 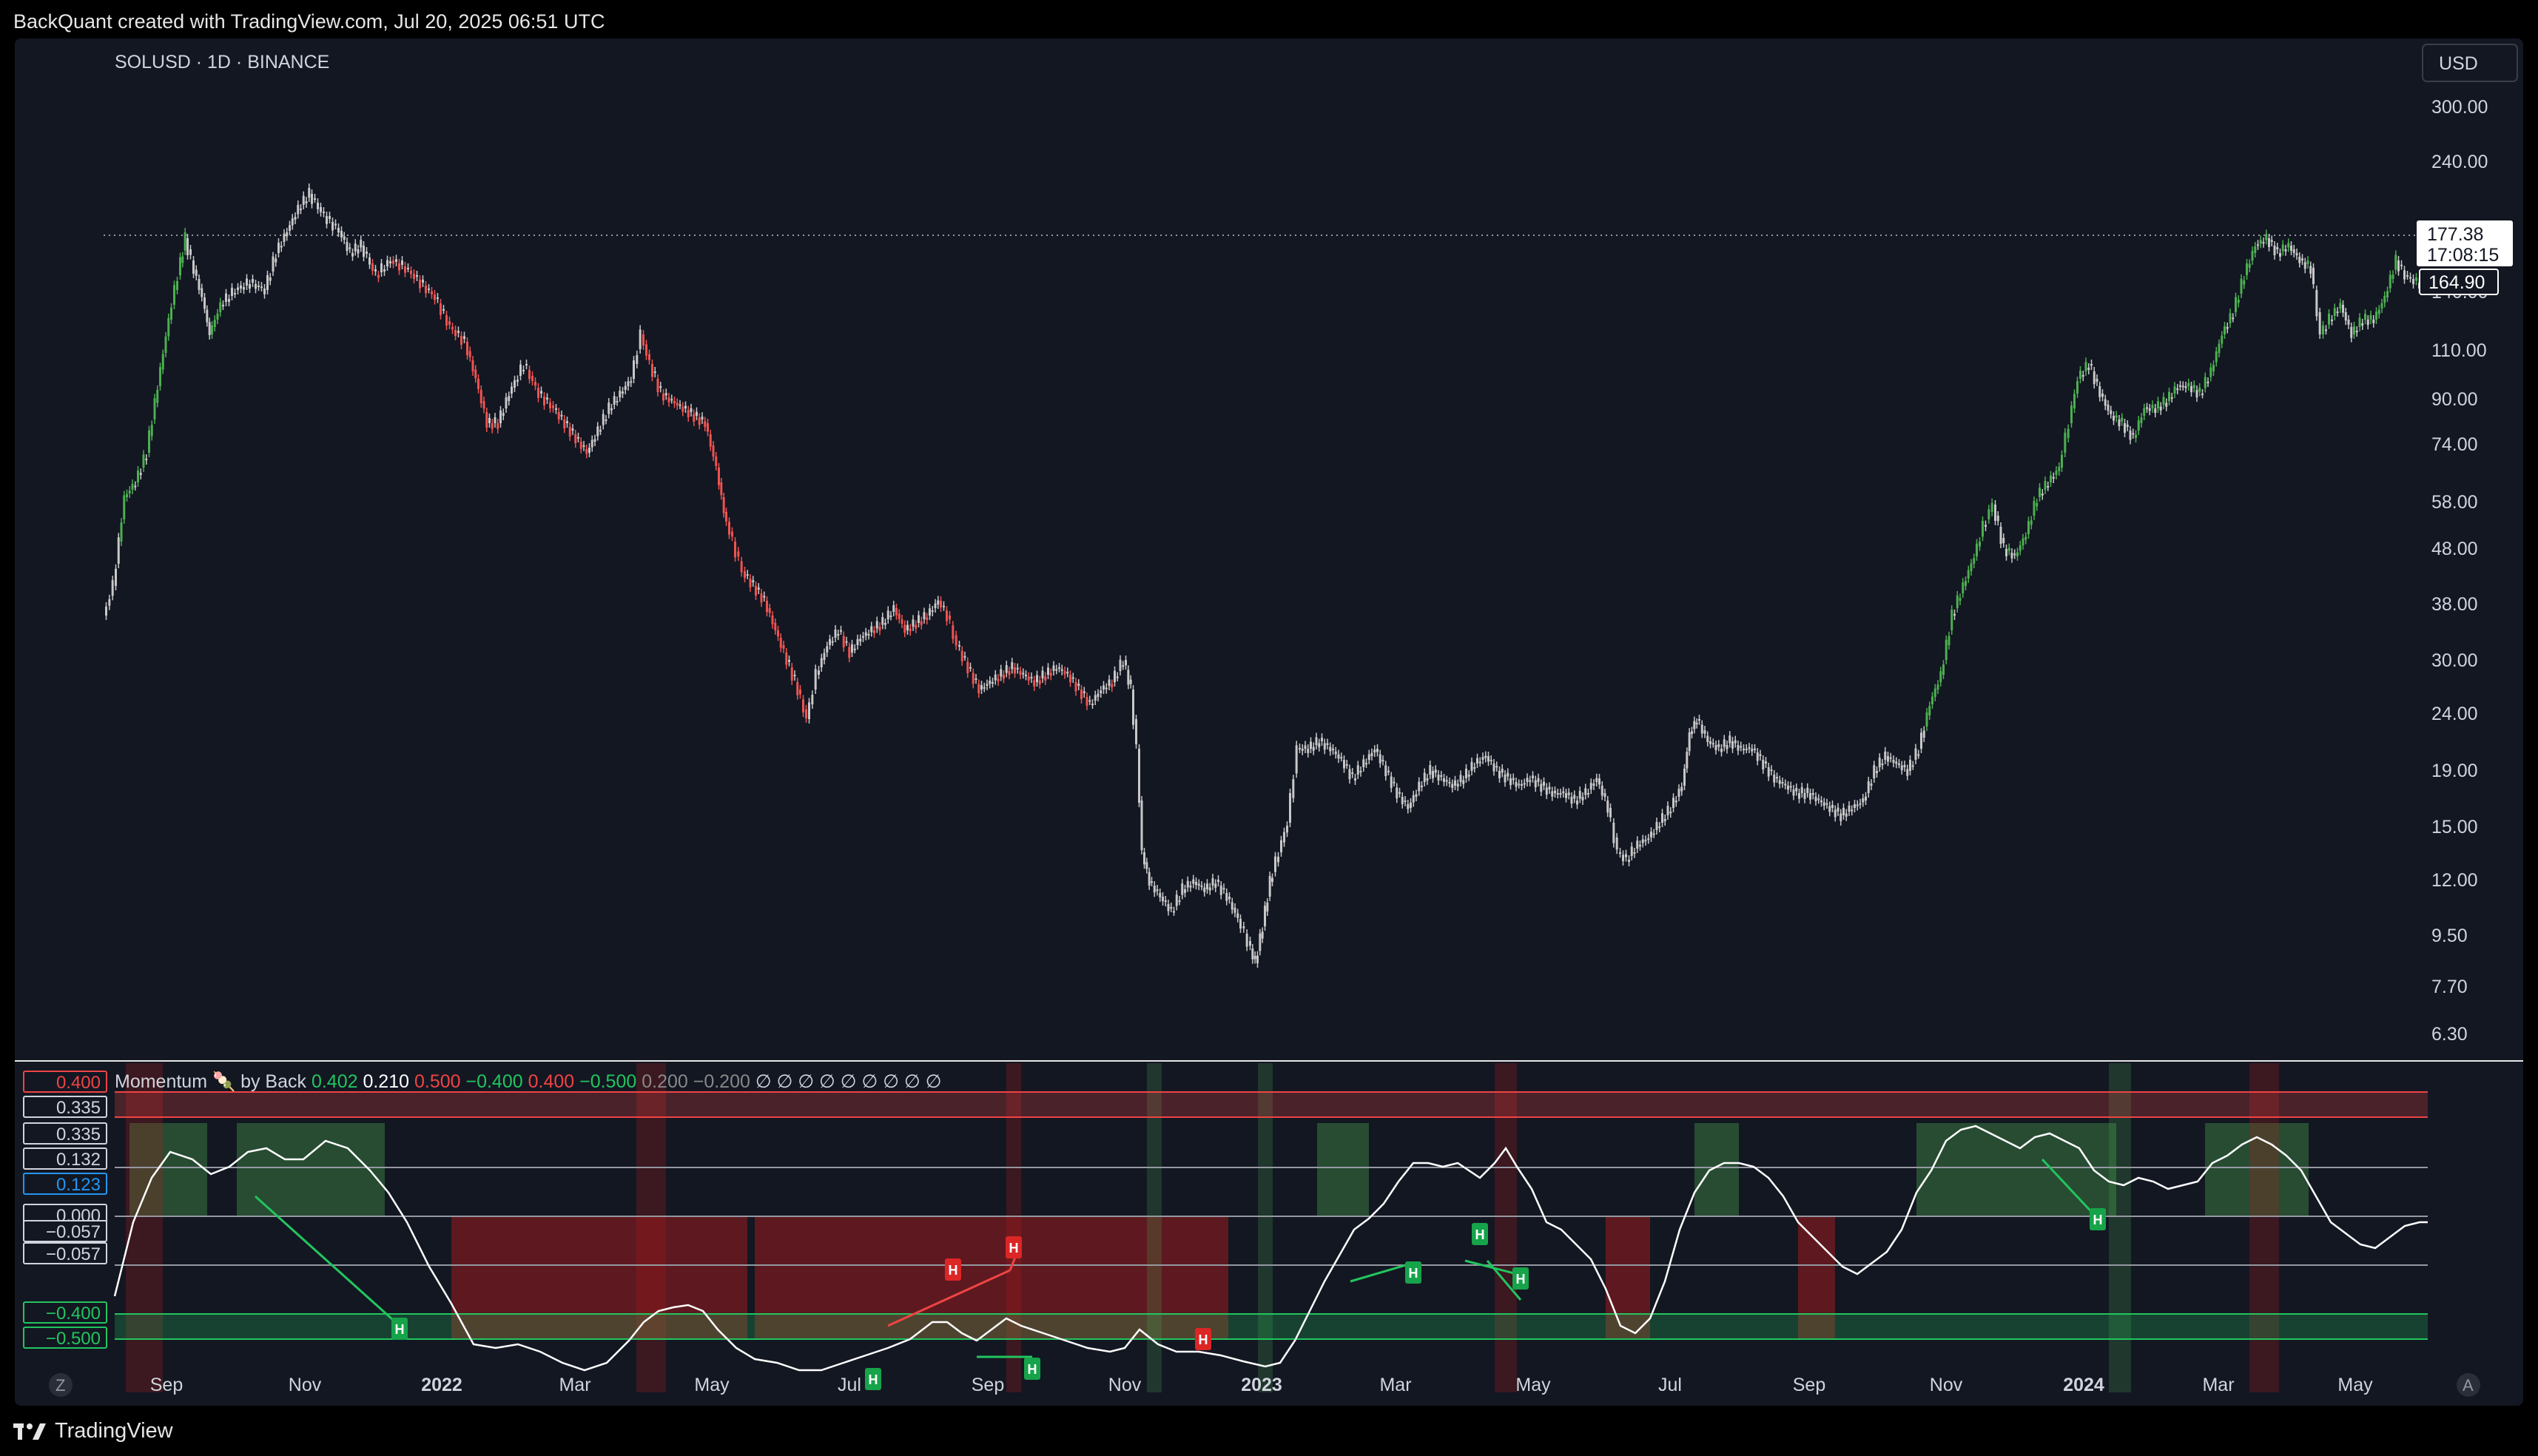 I want to click on auto-scale-button: A, so click(x=2469, y=1385).